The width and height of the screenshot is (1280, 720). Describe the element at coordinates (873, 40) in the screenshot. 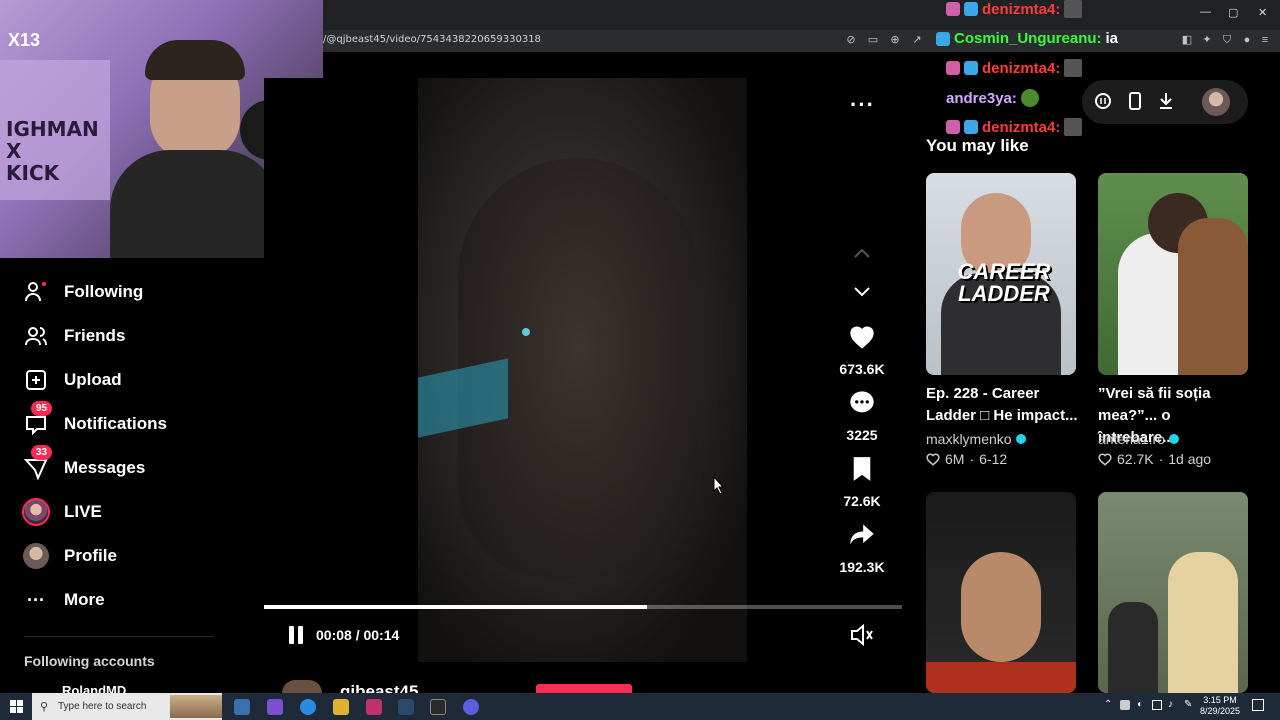

I see `cast-icon: ▭` at that location.